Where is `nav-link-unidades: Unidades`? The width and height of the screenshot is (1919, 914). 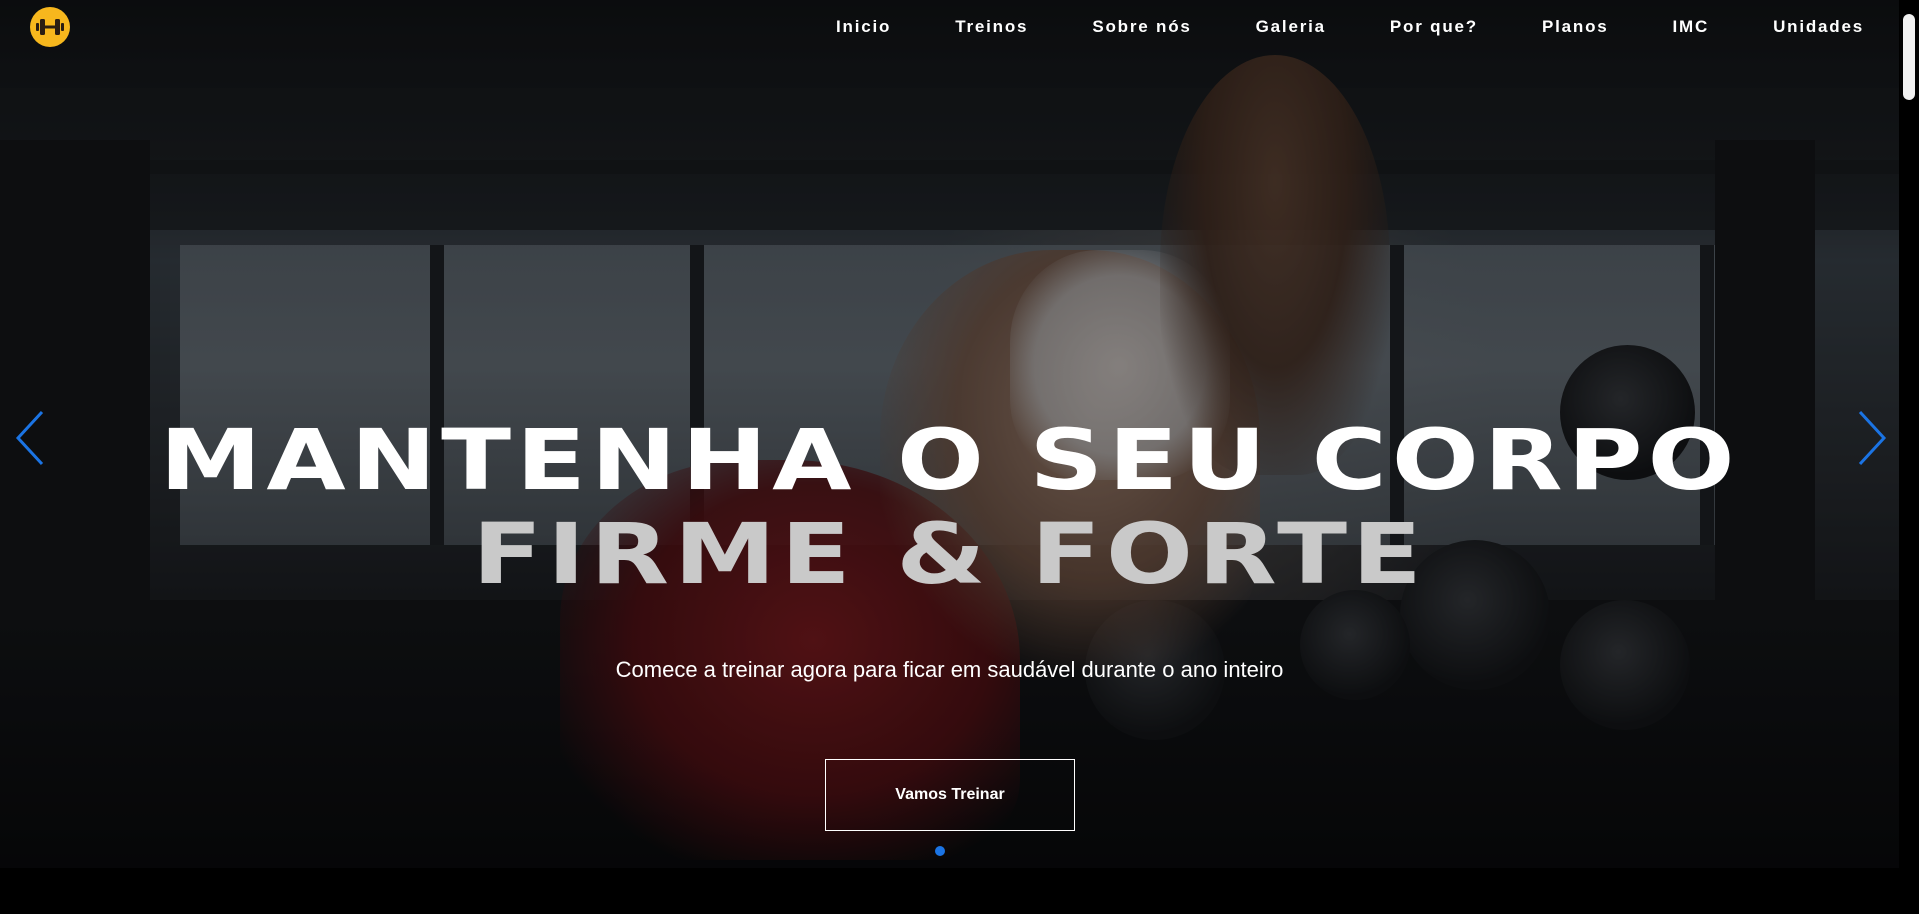 nav-link-unidades: Unidades is located at coordinates (1818, 27).